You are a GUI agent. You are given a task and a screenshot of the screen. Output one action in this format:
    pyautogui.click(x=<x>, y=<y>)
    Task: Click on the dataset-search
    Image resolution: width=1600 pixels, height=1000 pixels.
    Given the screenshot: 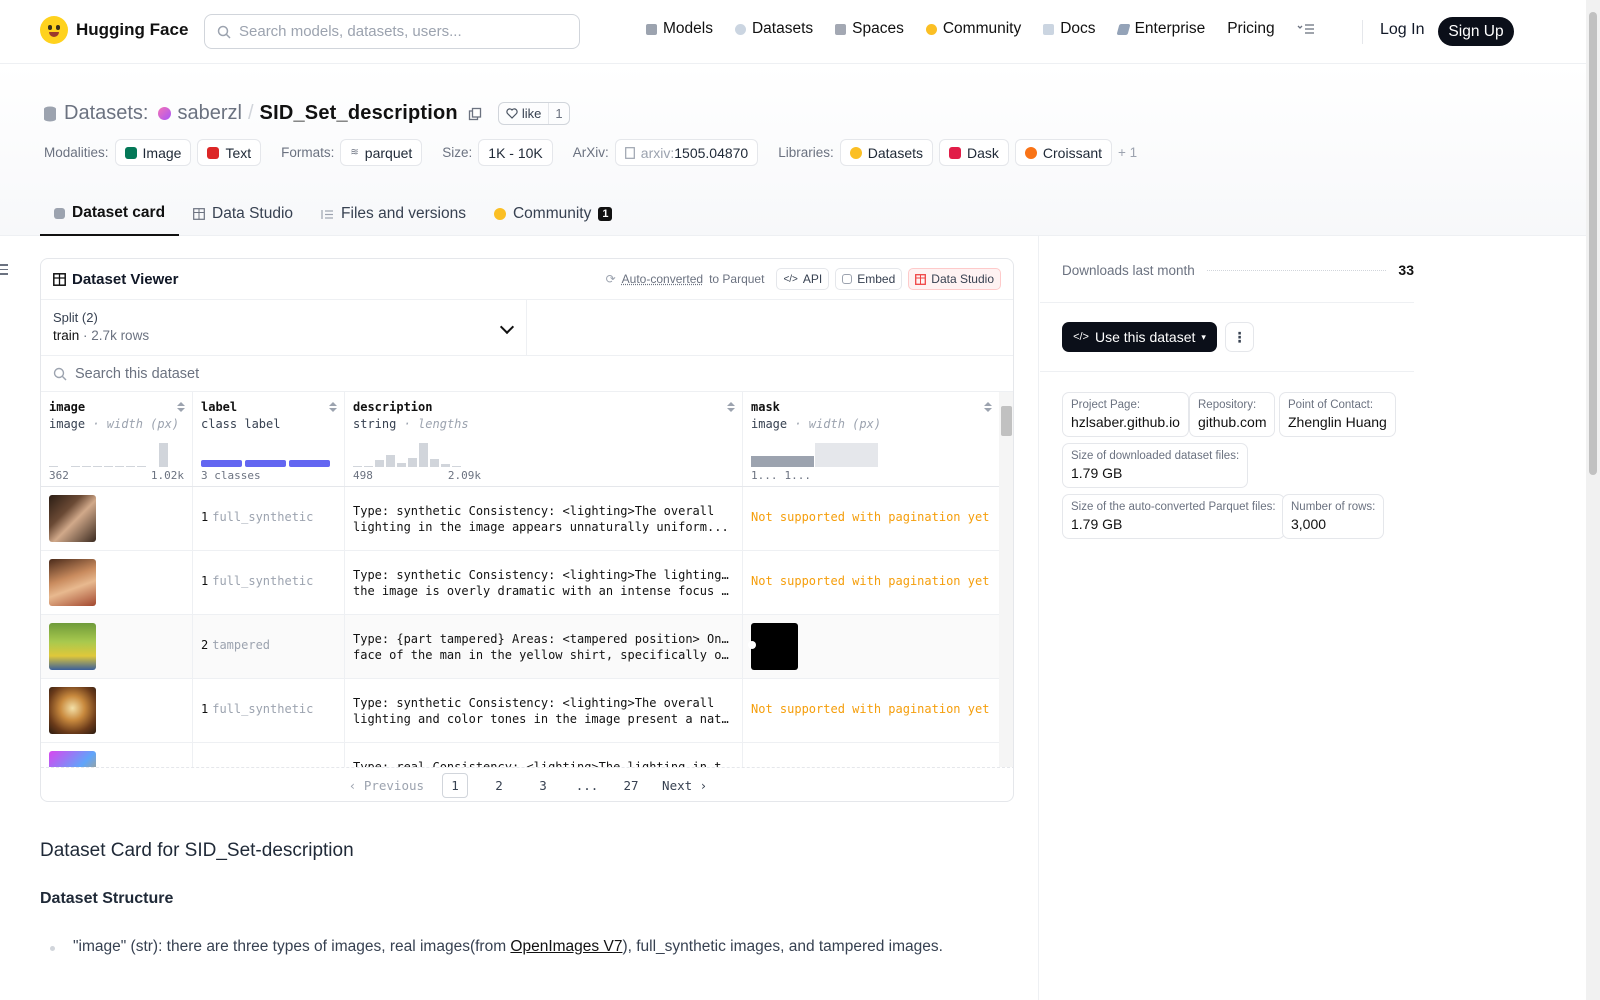 What is the action you would take?
    pyautogui.click(x=527, y=374)
    